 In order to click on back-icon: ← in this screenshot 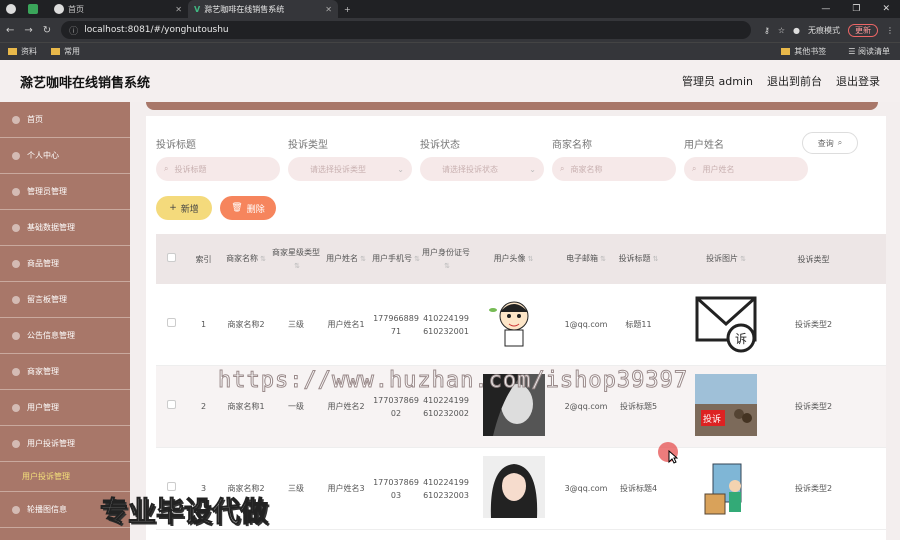, I will do `click(10, 30)`.